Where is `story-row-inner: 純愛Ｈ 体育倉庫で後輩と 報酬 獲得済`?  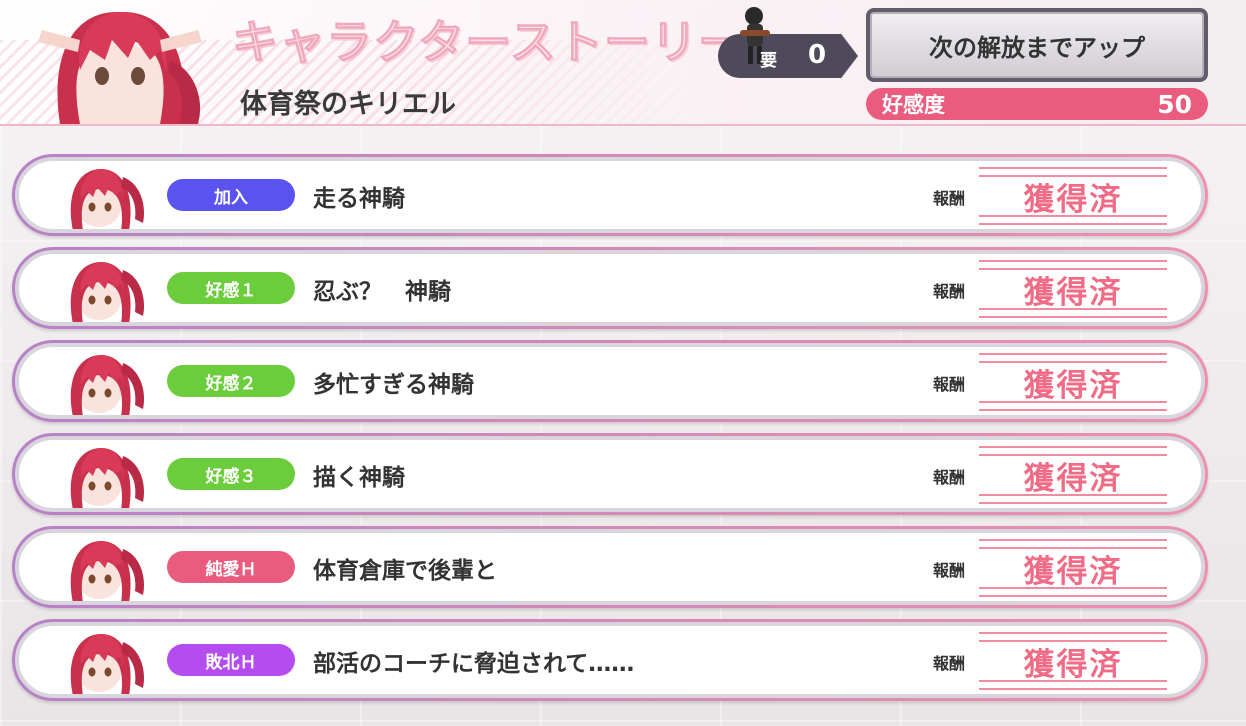 story-row-inner: 純愛Ｈ 体育倉庫で後輩と 報酬 獲得済 is located at coordinates (610, 567).